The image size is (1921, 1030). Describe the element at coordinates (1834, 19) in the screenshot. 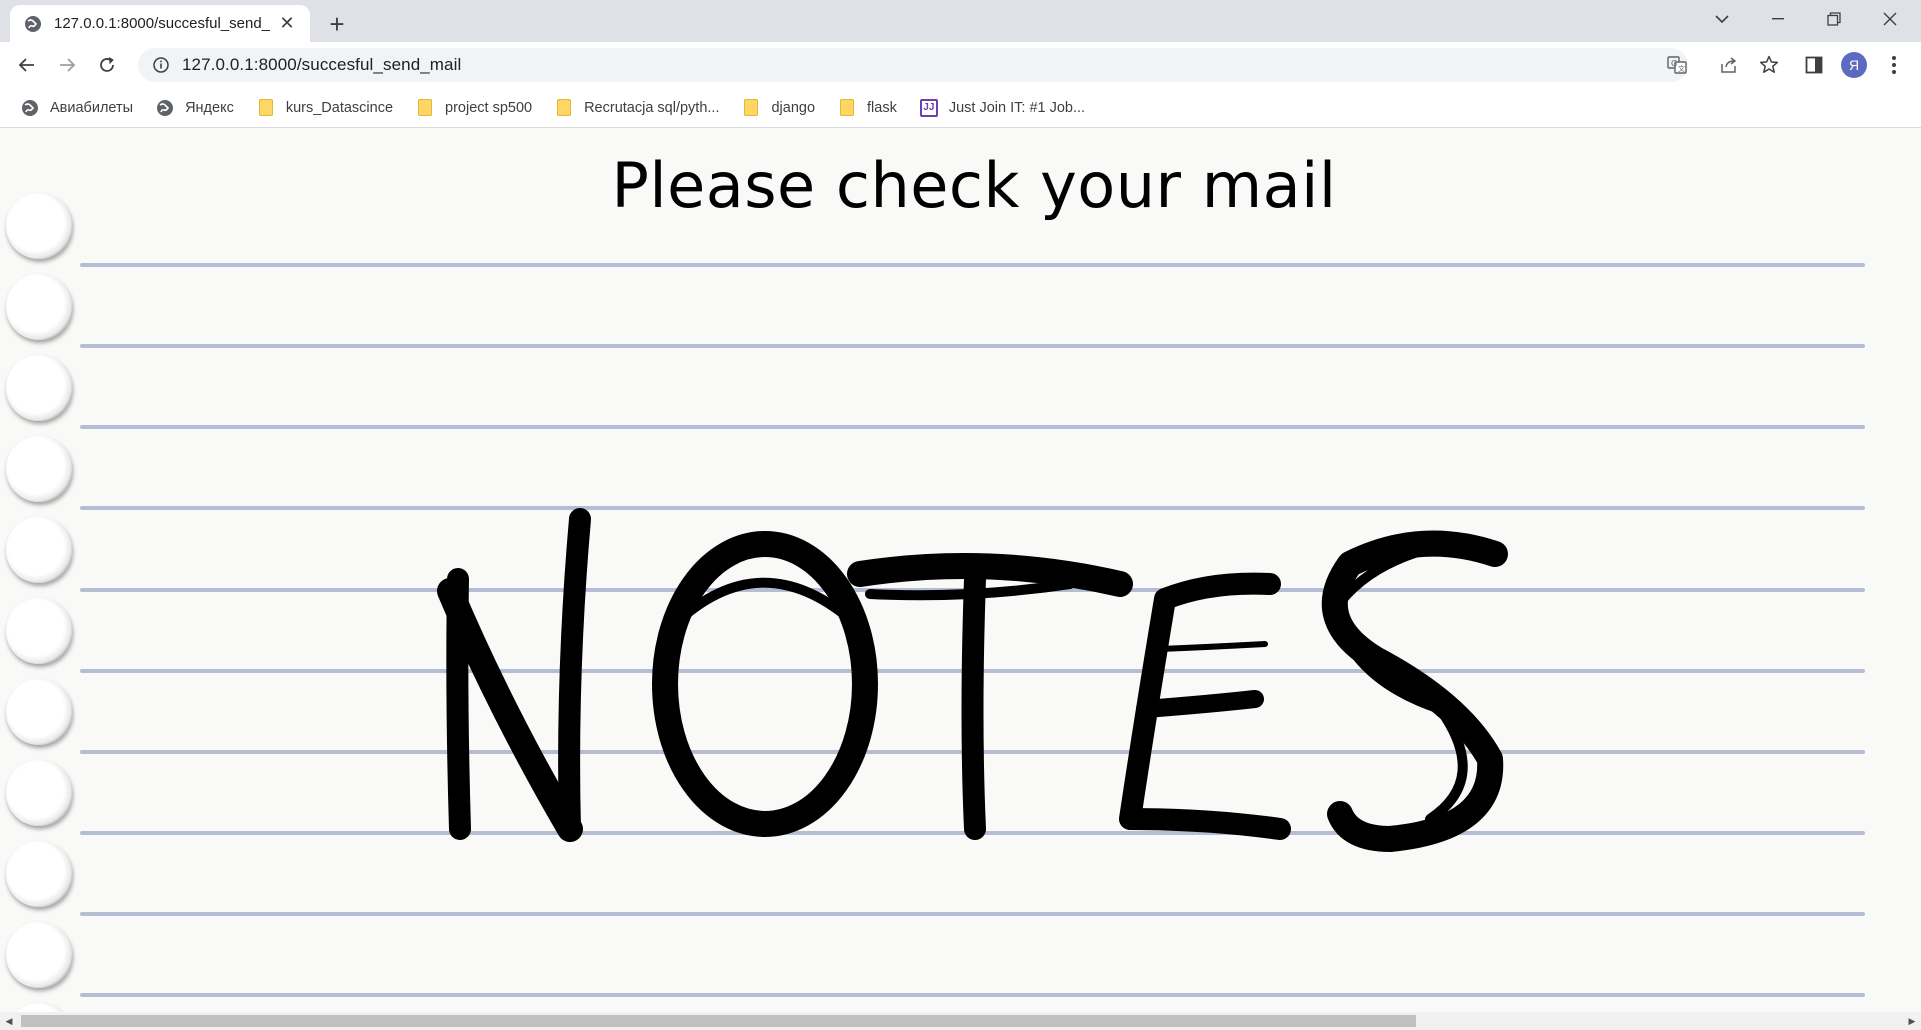

I see `restore-icon` at that location.